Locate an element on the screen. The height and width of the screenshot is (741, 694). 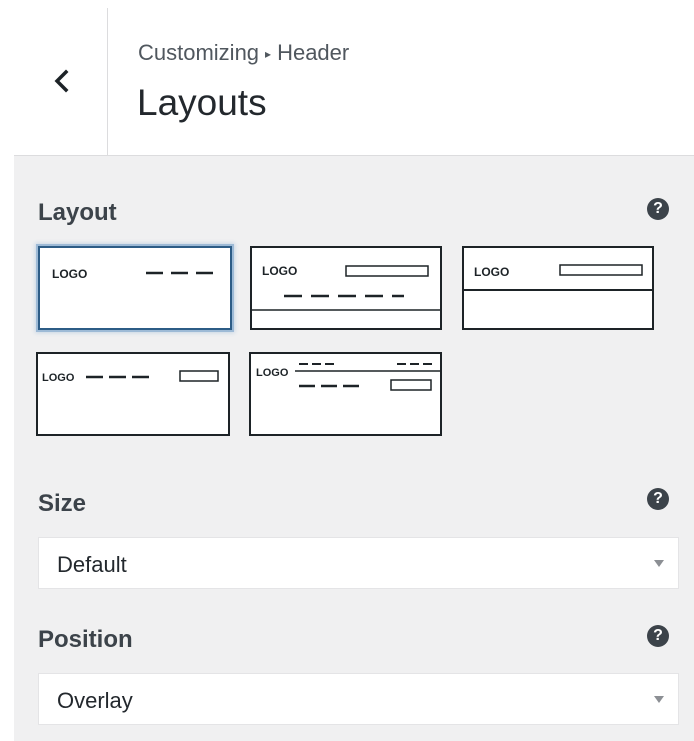
position-select: Overlay is located at coordinates (358, 699).